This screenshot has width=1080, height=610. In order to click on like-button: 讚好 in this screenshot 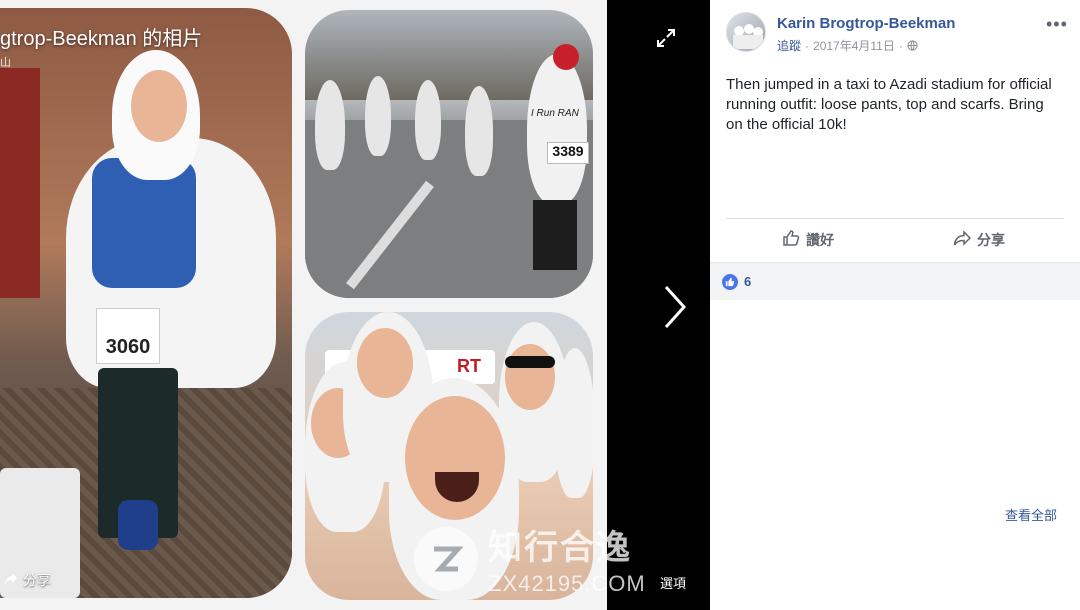, I will do `click(808, 239)`.